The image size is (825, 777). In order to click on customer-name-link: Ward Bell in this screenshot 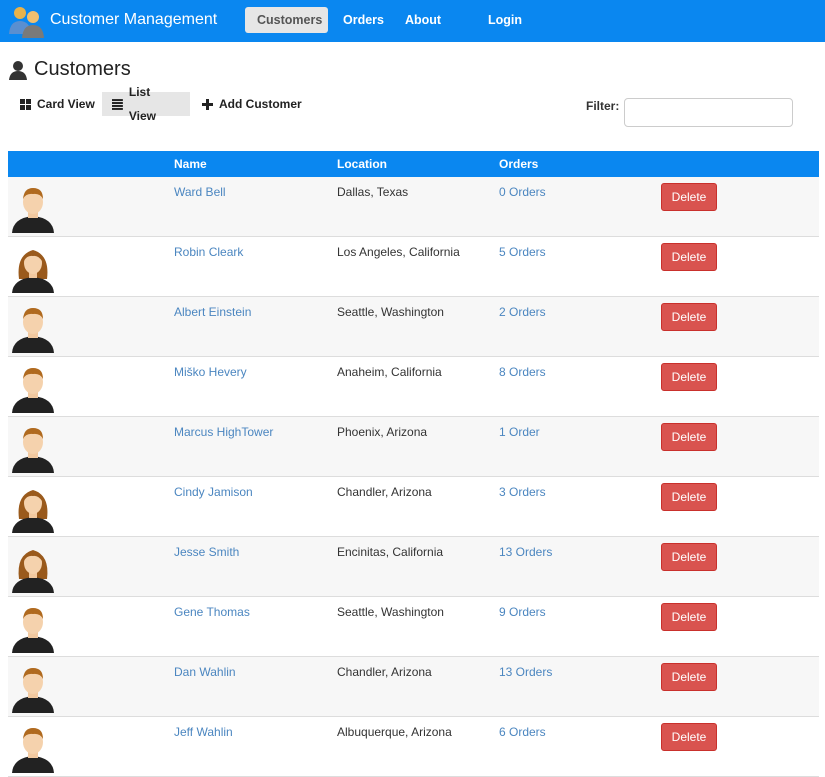, I will do `click(200, 192)`.